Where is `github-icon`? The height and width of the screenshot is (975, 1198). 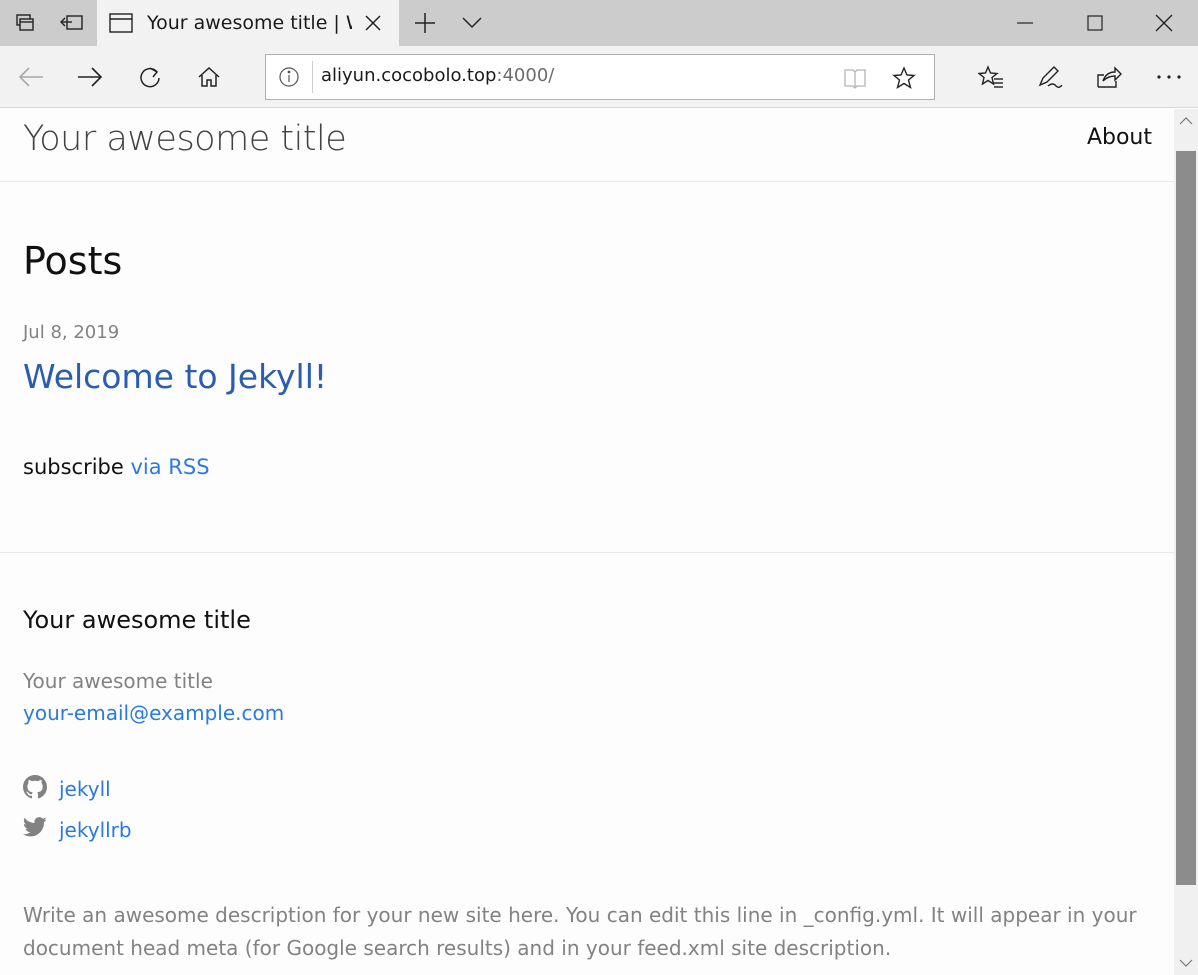
github-icon is located at coordinates (35, 787).